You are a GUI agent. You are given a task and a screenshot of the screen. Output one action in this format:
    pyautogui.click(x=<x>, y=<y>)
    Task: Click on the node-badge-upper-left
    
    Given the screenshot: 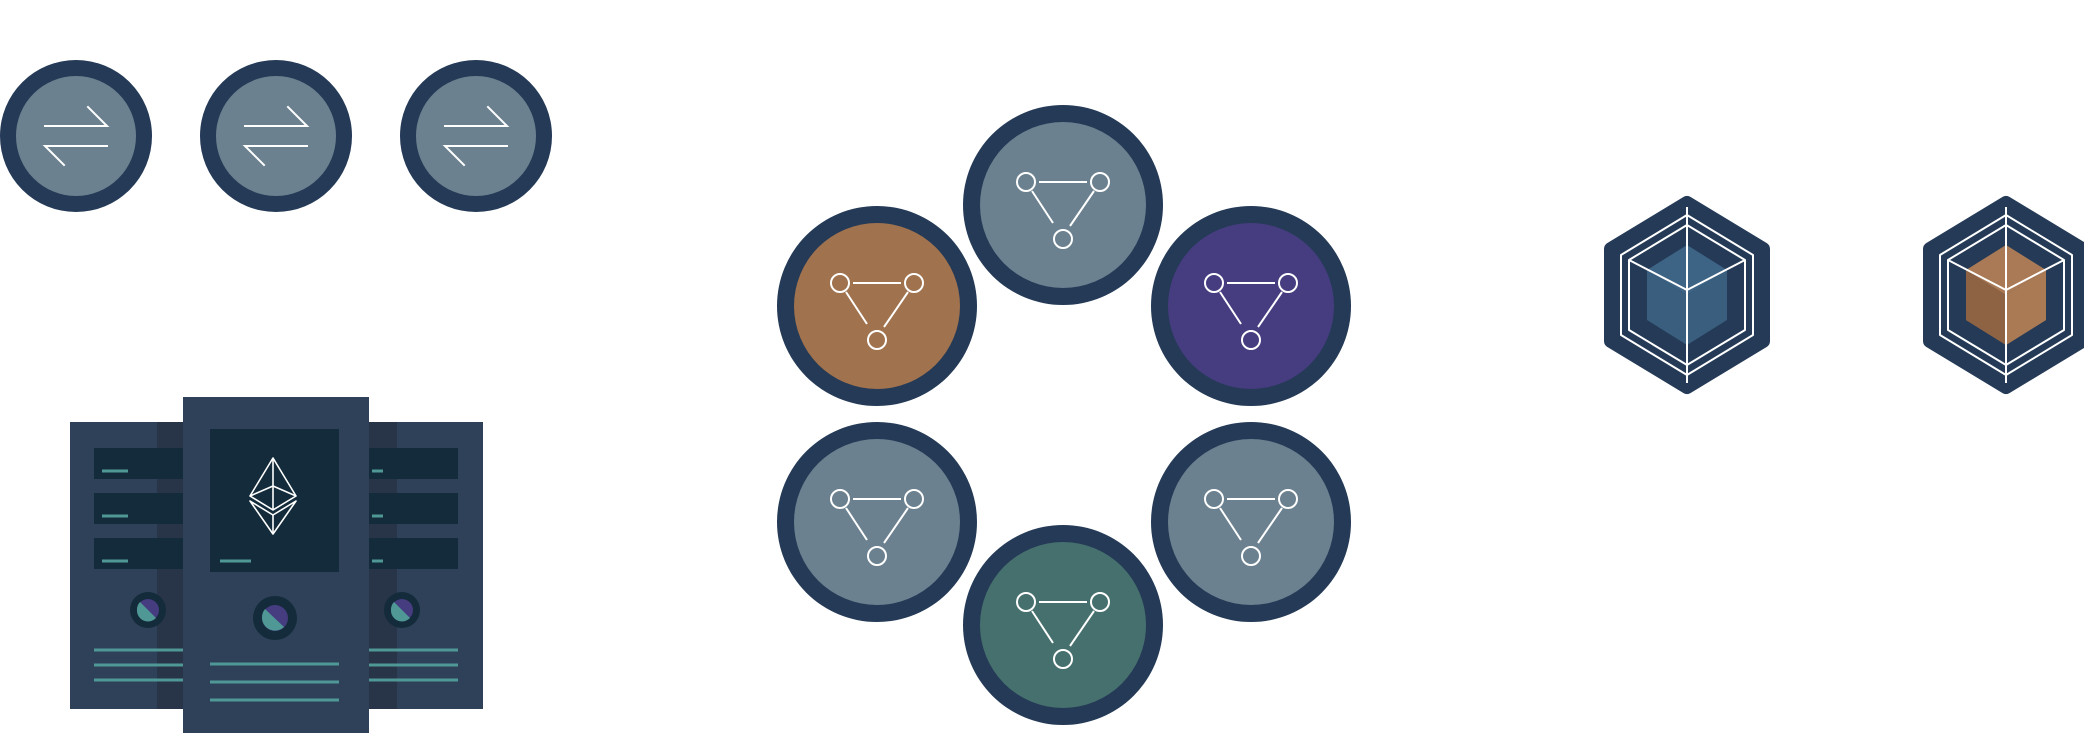 What is the action you would take?
    pyautogui.click(x=877, y=306)
    